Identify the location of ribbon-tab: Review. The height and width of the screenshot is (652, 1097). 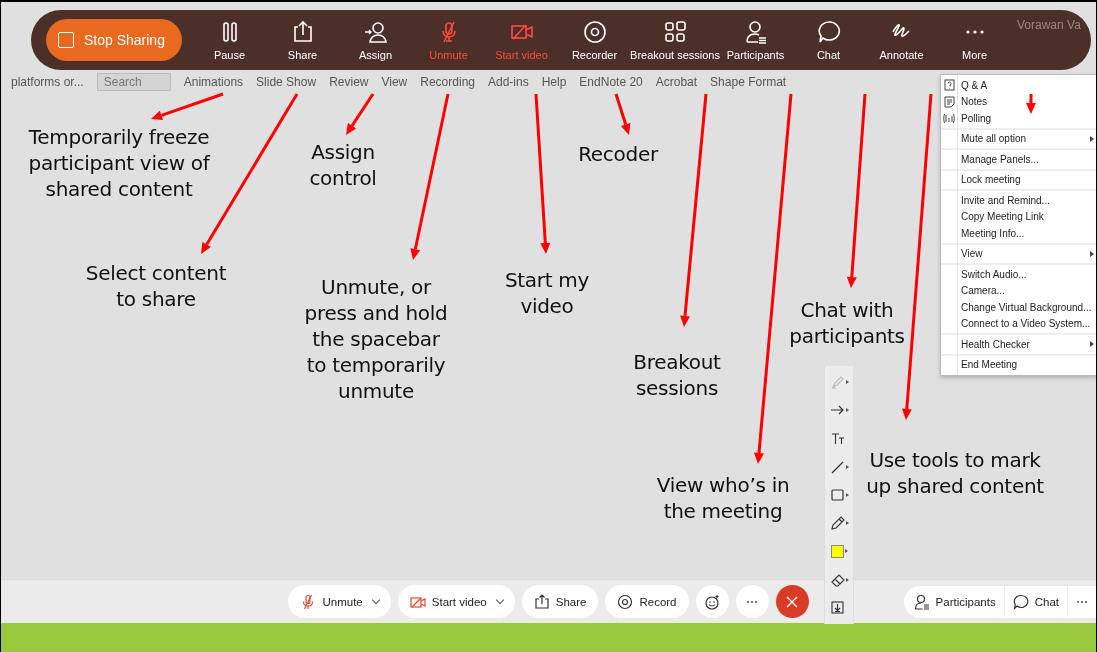
(349, 82).